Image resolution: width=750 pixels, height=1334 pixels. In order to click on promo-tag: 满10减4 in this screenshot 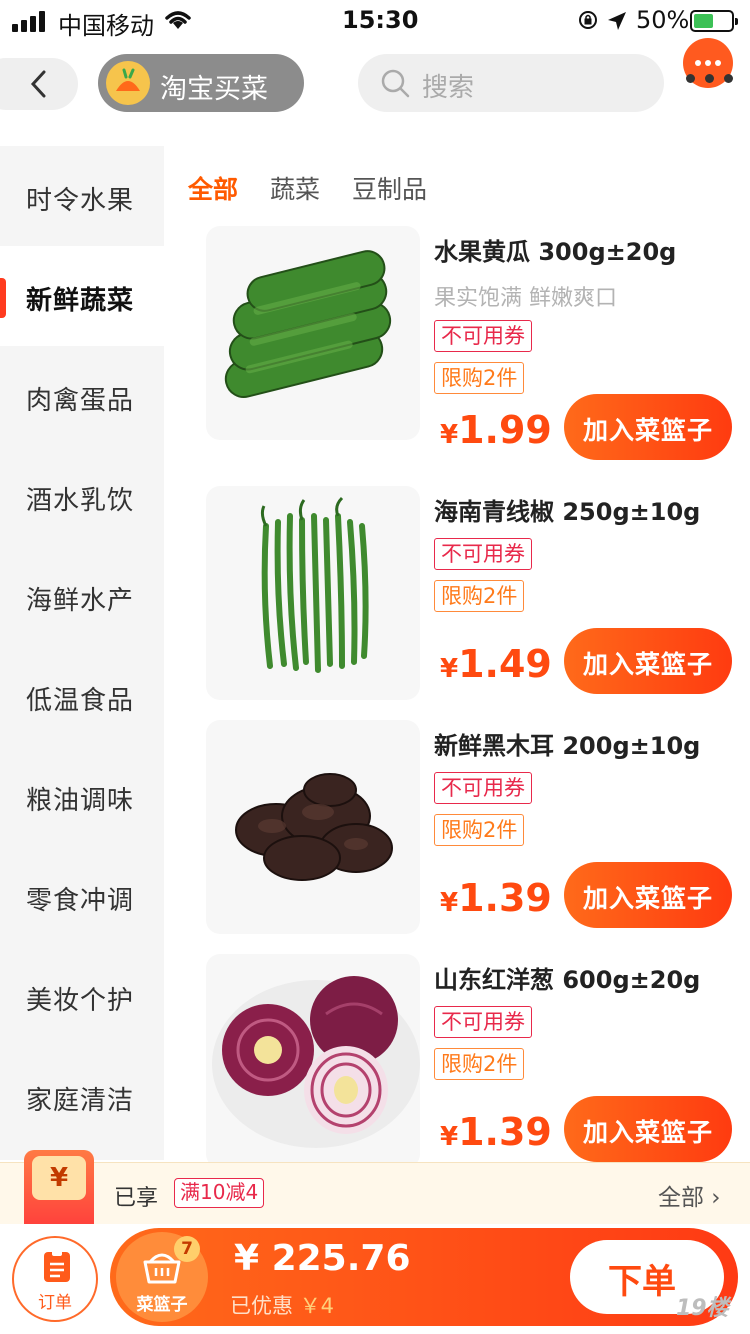, I will do `click(219, 1193)`.